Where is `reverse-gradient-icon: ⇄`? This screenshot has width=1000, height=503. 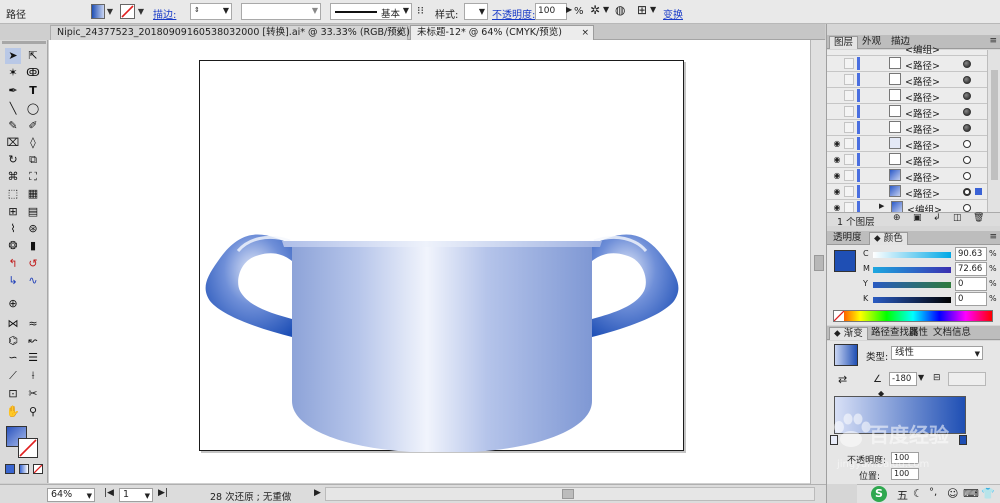
reverse-gradient-icon: ⇄ is located at coordinates (842, 379).